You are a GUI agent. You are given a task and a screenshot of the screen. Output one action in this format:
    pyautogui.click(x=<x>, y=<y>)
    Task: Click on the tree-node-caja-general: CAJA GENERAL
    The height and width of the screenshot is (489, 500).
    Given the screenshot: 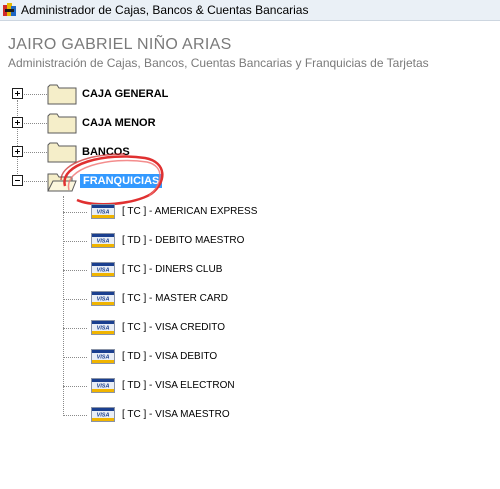 What is the action you would take?
    pyautogui.click(x=125, y=94)
    